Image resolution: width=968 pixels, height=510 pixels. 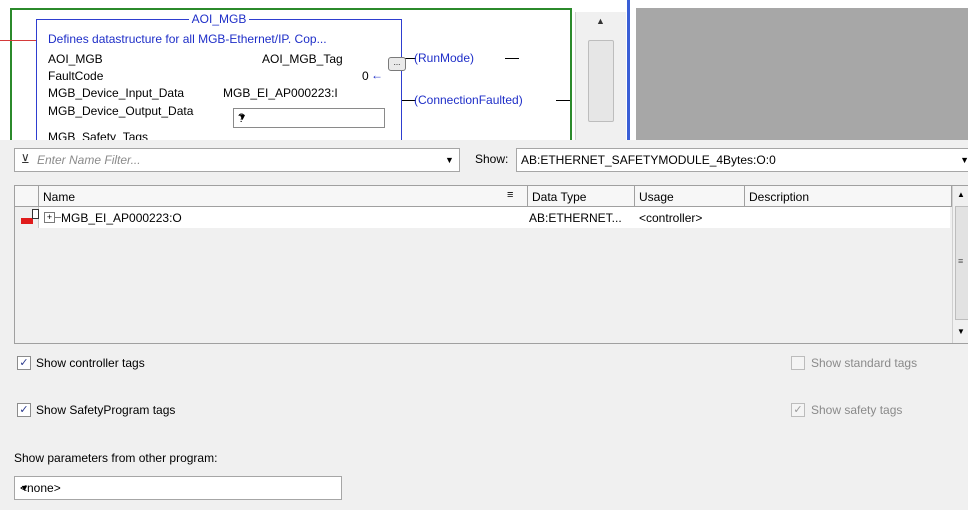 I want to click on ladder-top-strip, so click(x=802, y=4).